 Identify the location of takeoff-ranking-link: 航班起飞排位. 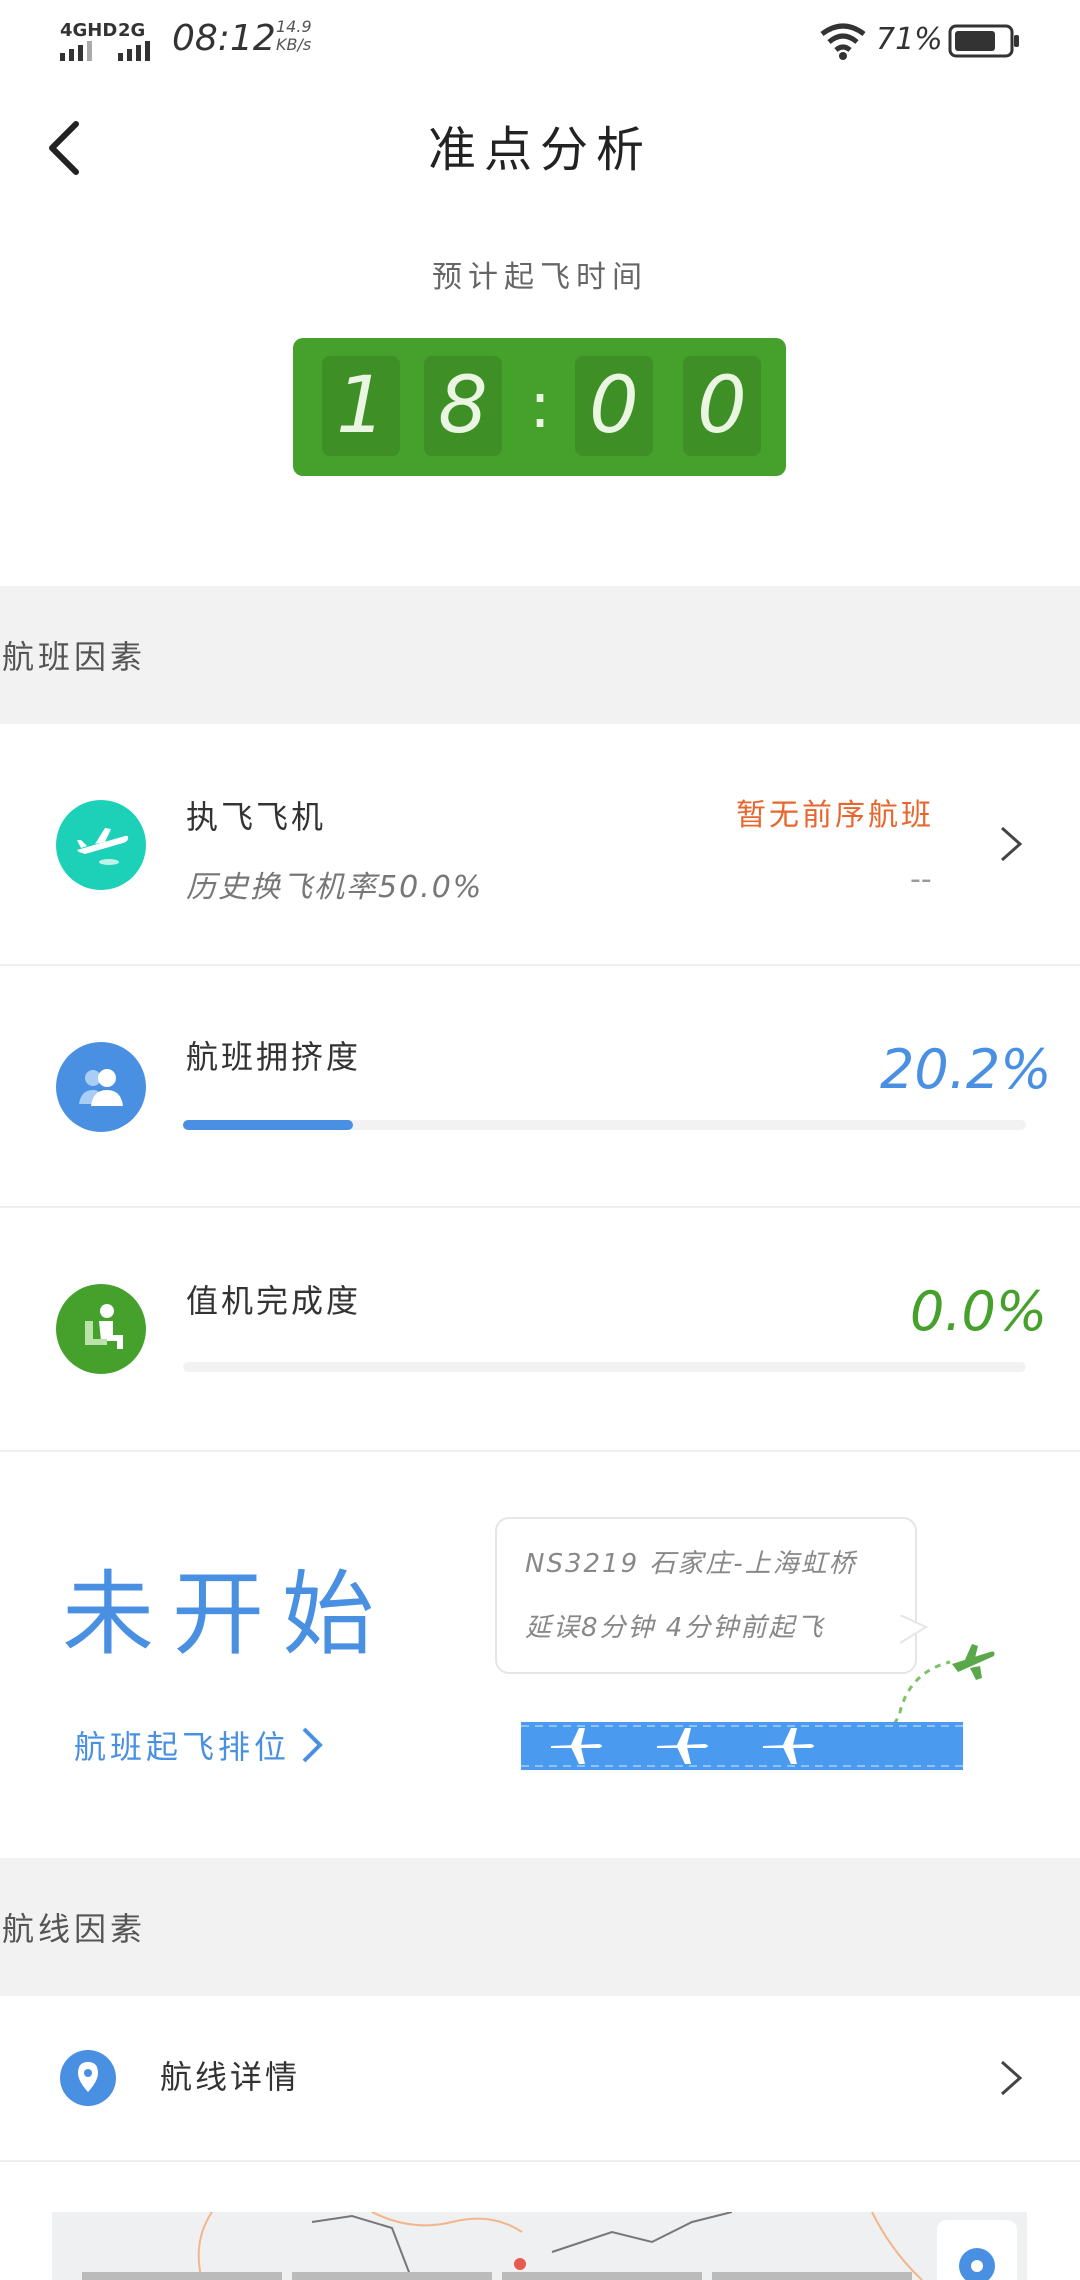
(200, 1745).